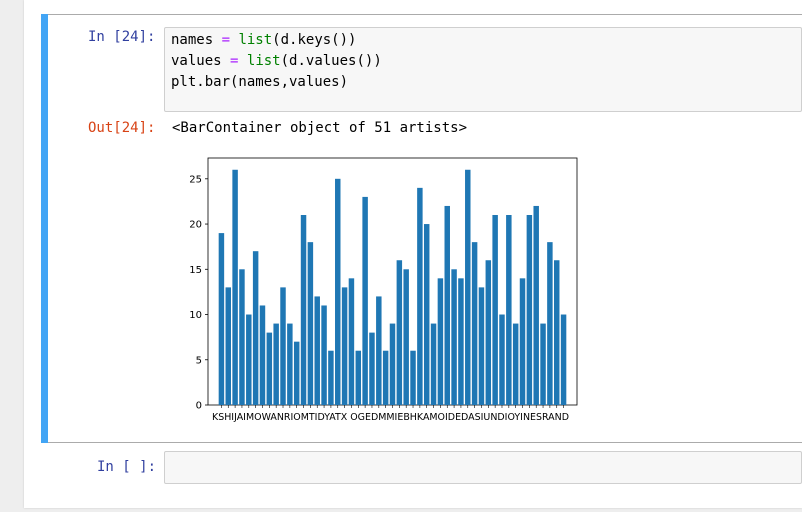 The height and width of the screenshot is (512, 802). I want to click on y-tick-label: 5, so click(199, 360).